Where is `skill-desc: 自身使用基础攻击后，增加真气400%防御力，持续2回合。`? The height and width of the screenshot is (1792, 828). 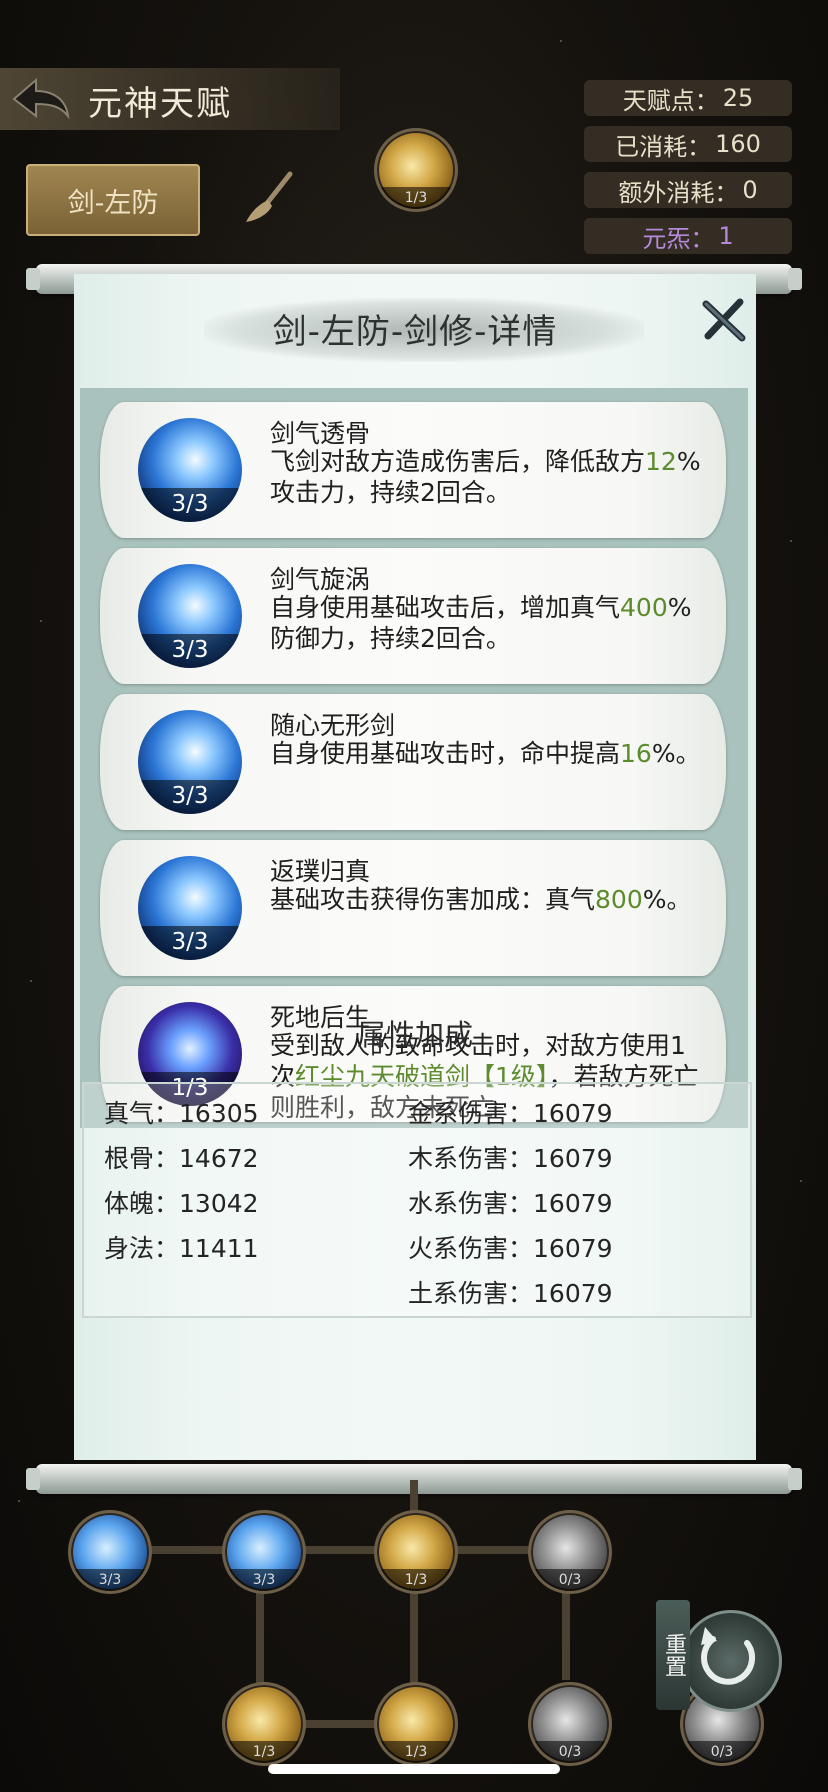
skill-desc: 自身使用基础攻击后，增加真气400%防御力，持续2回合。 is located at coordinates (481, 623).